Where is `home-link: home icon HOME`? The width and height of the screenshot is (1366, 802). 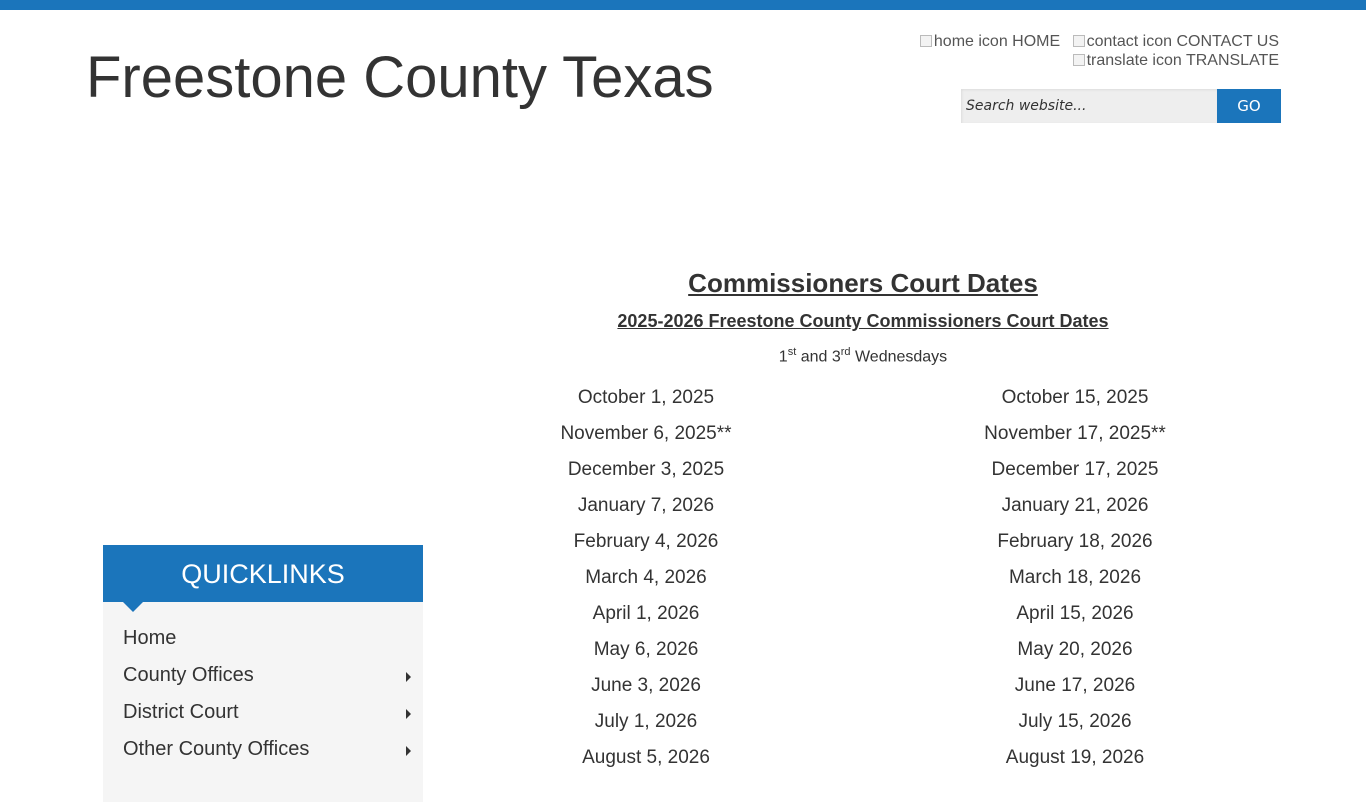
home-link: home icon HOME is located at coordinates (992, 41).